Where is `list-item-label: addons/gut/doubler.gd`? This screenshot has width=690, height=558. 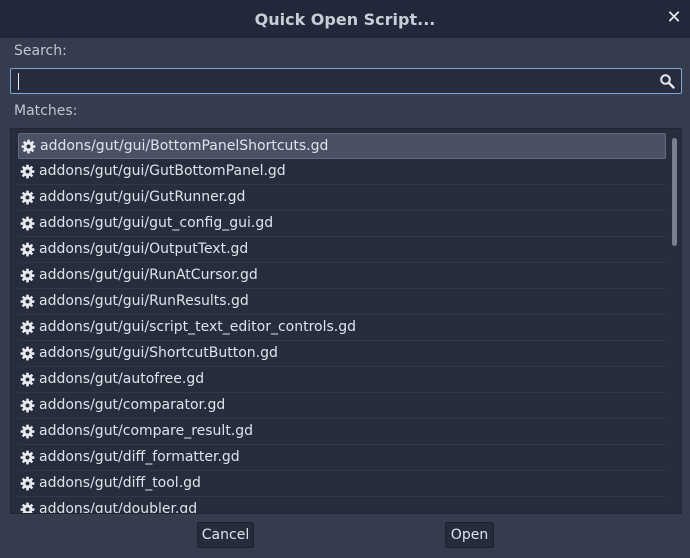
list-item-label: addons/gut/doubler.gd is located at coordinates (118, 507).